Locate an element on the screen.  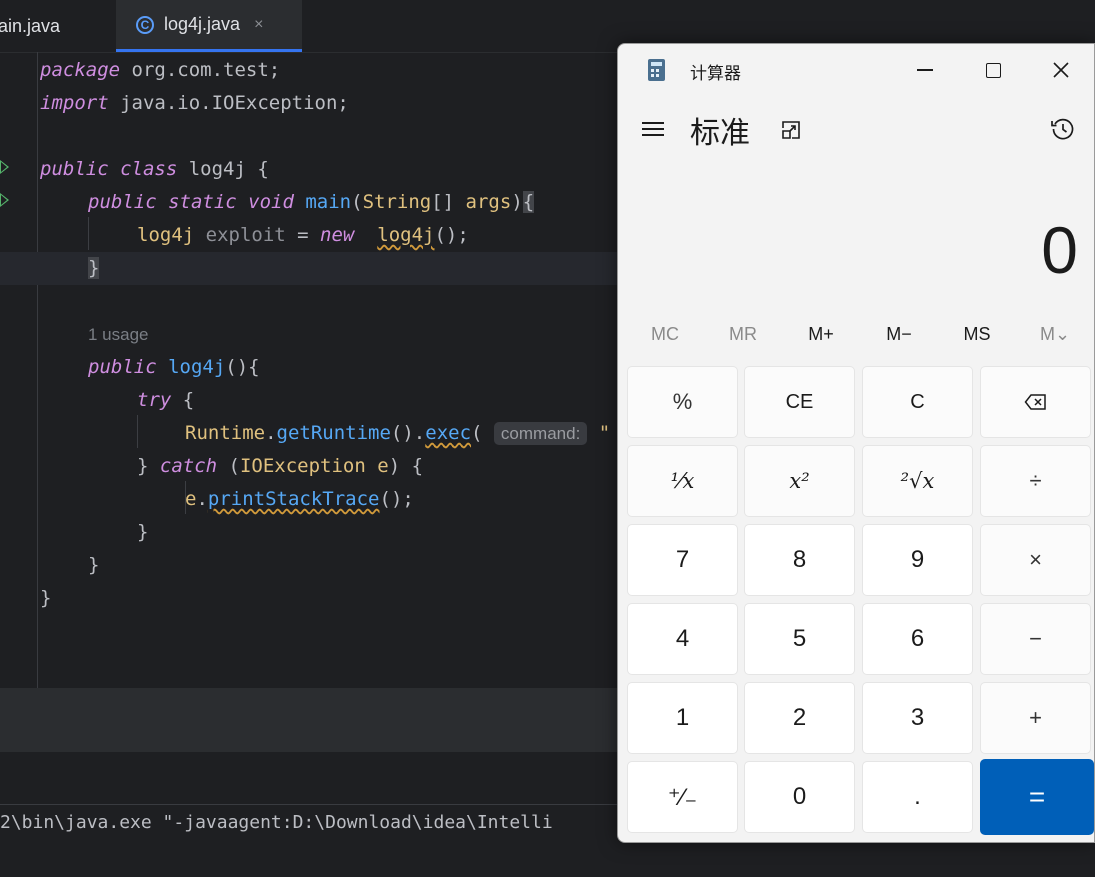
code-line-7: } is located at coordinates (94, 268).